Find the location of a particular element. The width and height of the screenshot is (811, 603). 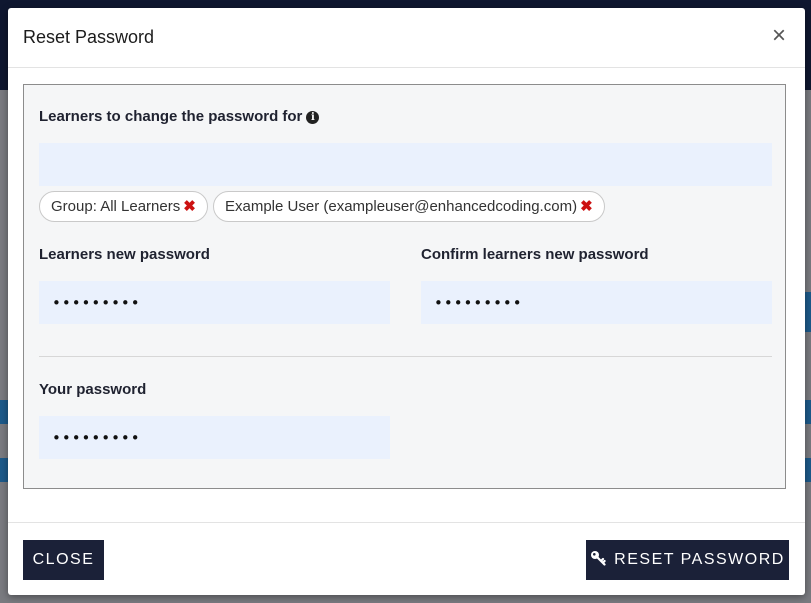

modal-footer: CLOSE RESET PASSWORD is located at coordinates (406, 559).